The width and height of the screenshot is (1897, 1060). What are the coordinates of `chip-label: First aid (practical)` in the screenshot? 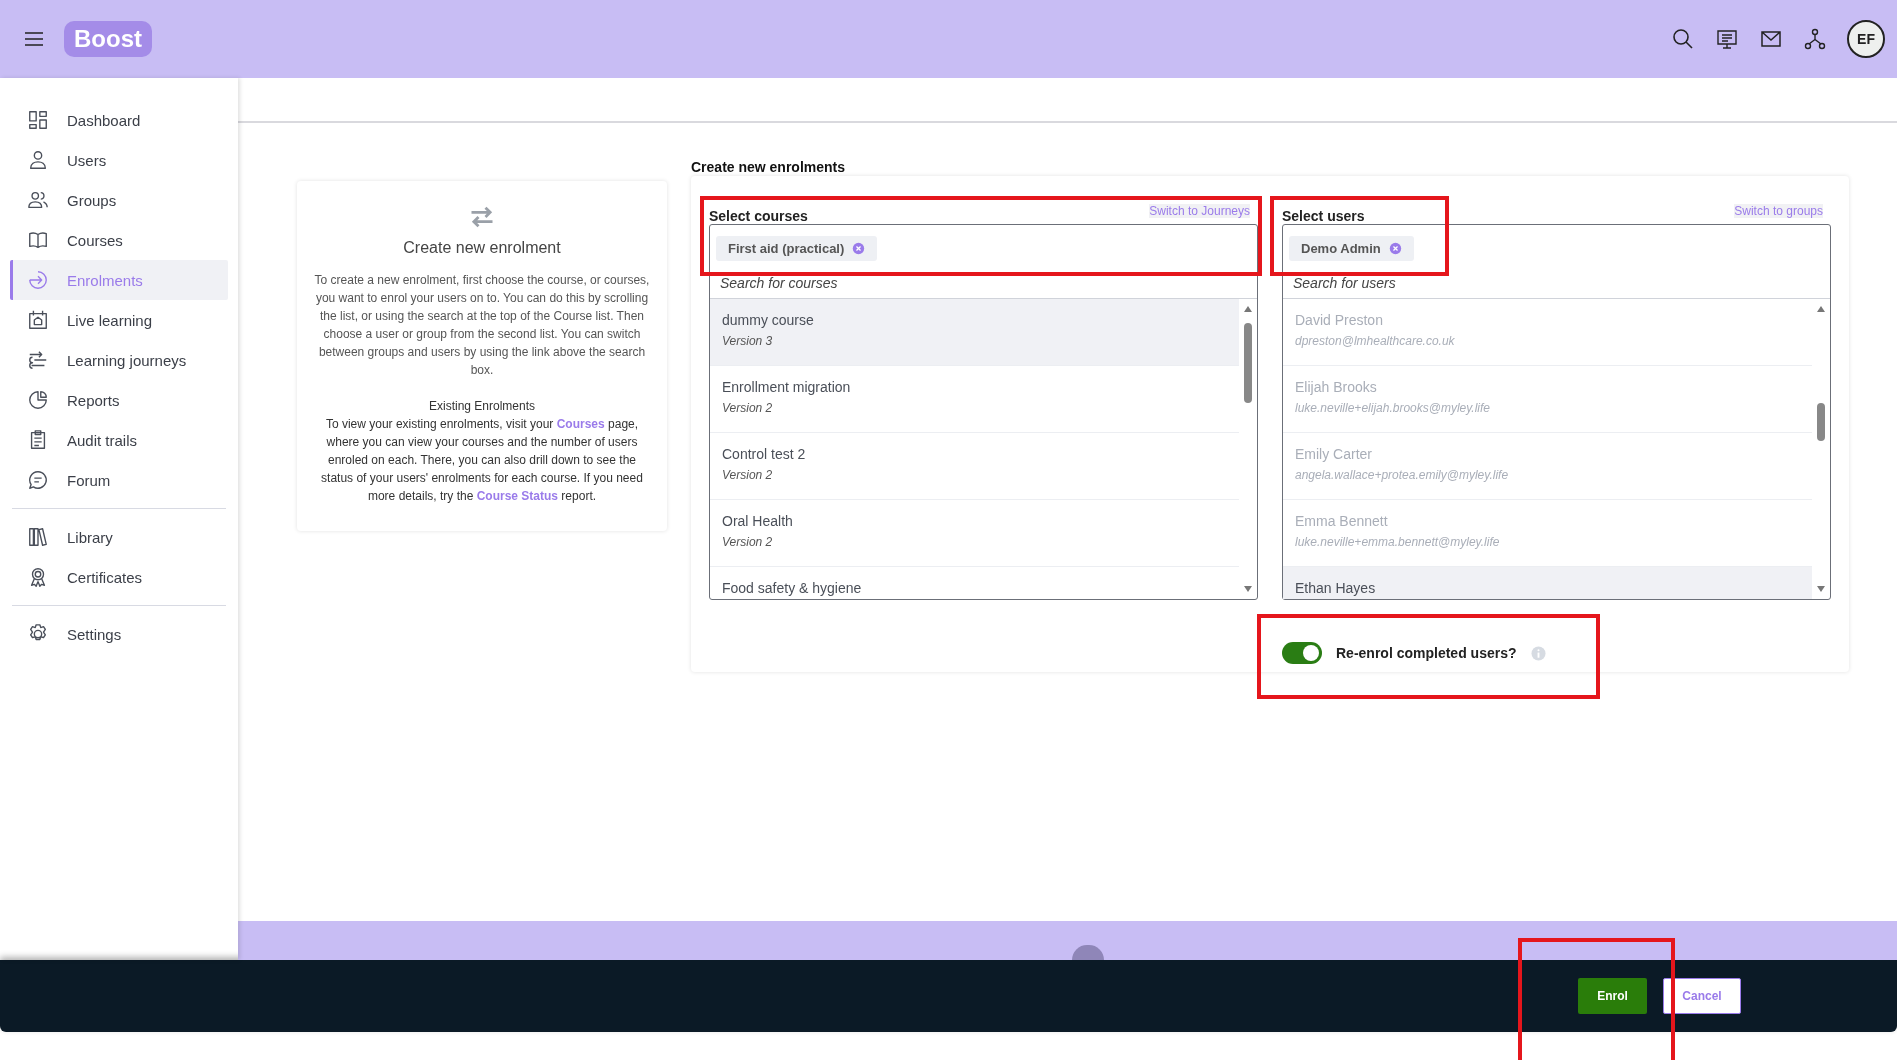 It's located at (786, 248).